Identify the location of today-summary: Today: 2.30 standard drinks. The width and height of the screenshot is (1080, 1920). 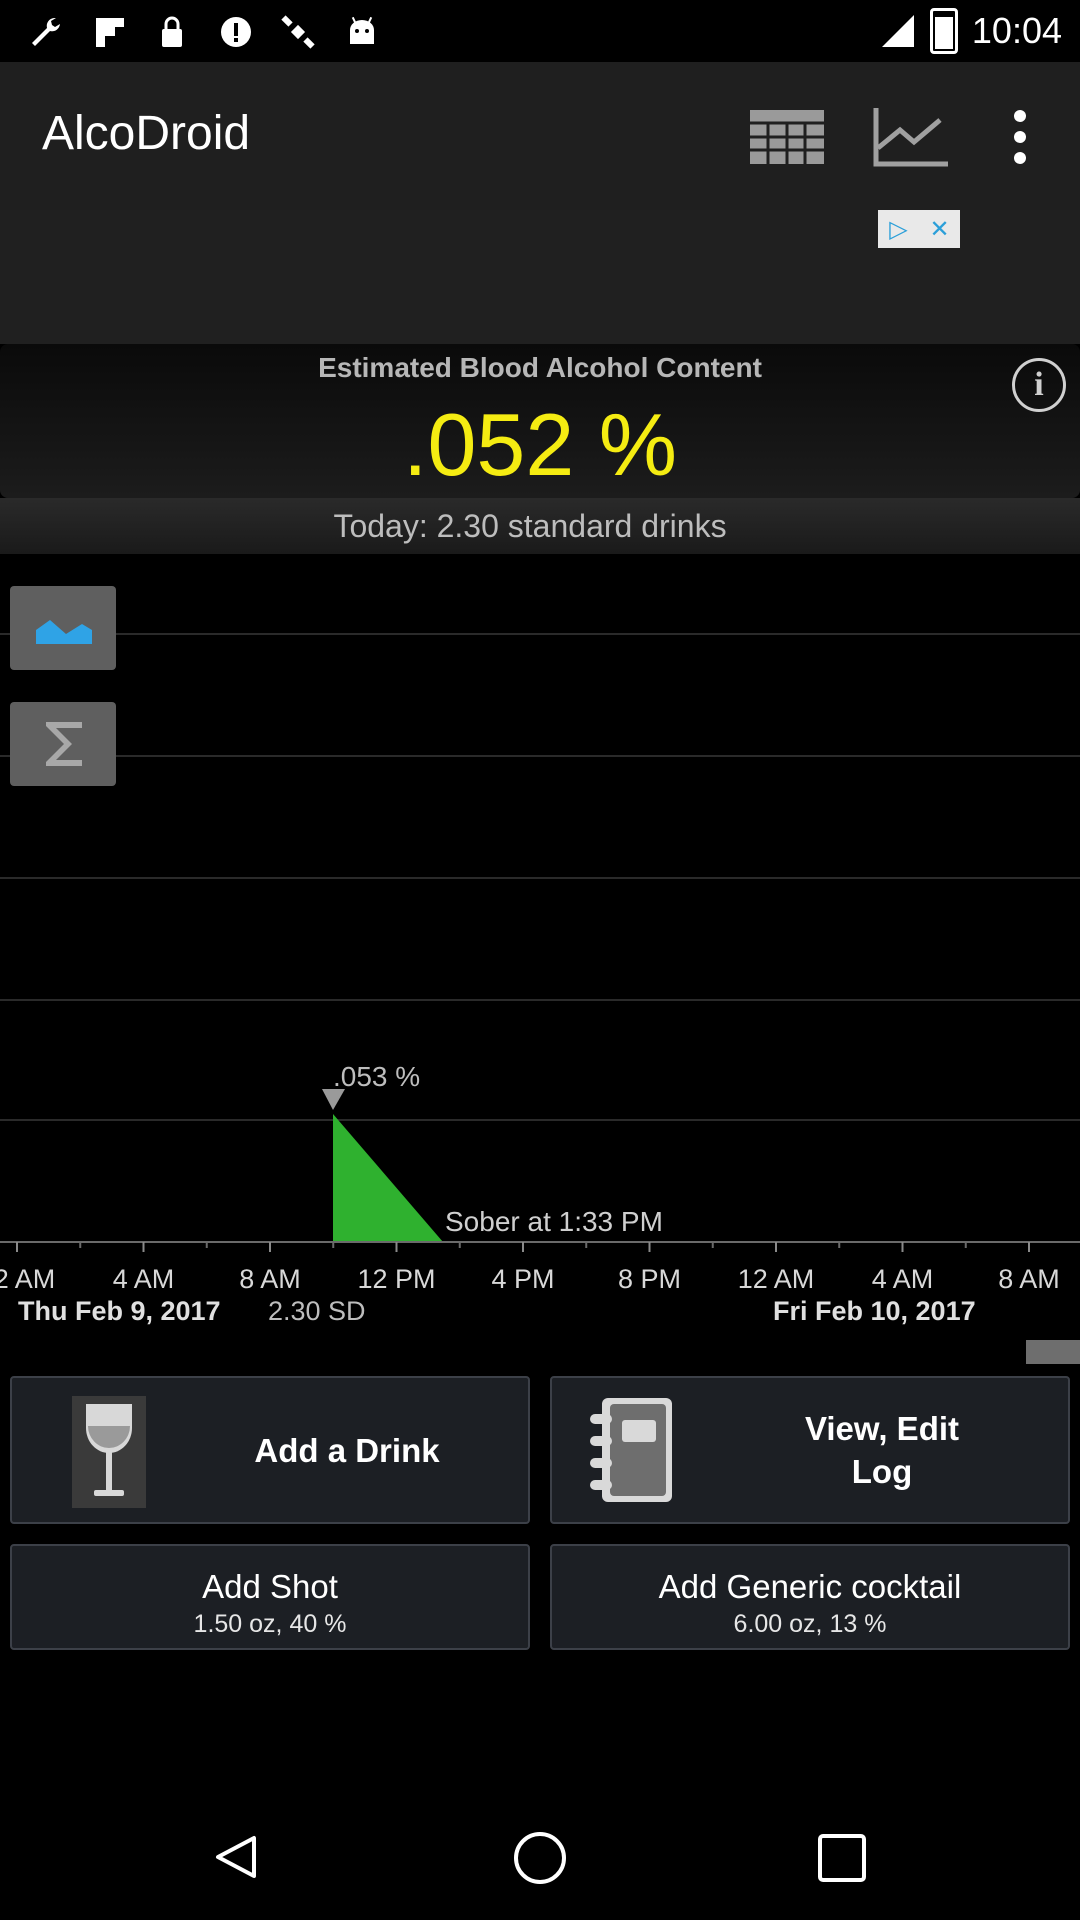
(540, 526).